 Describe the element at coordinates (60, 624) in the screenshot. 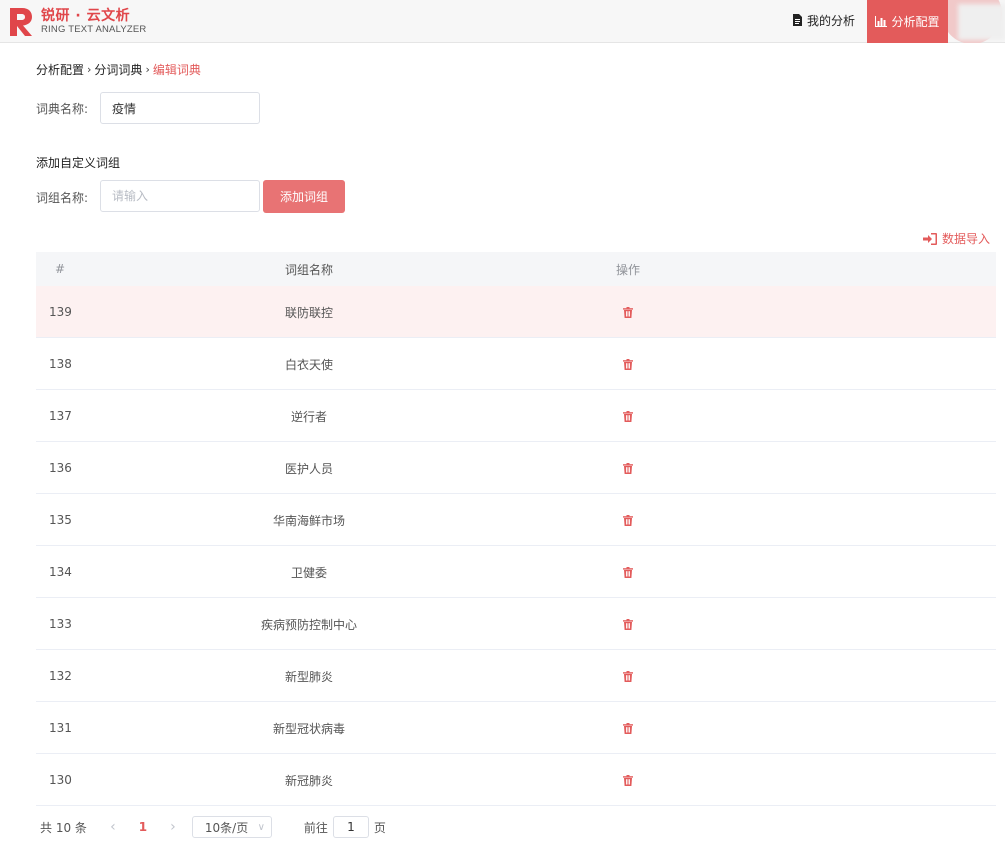

I see `row-index: 133` at that location.